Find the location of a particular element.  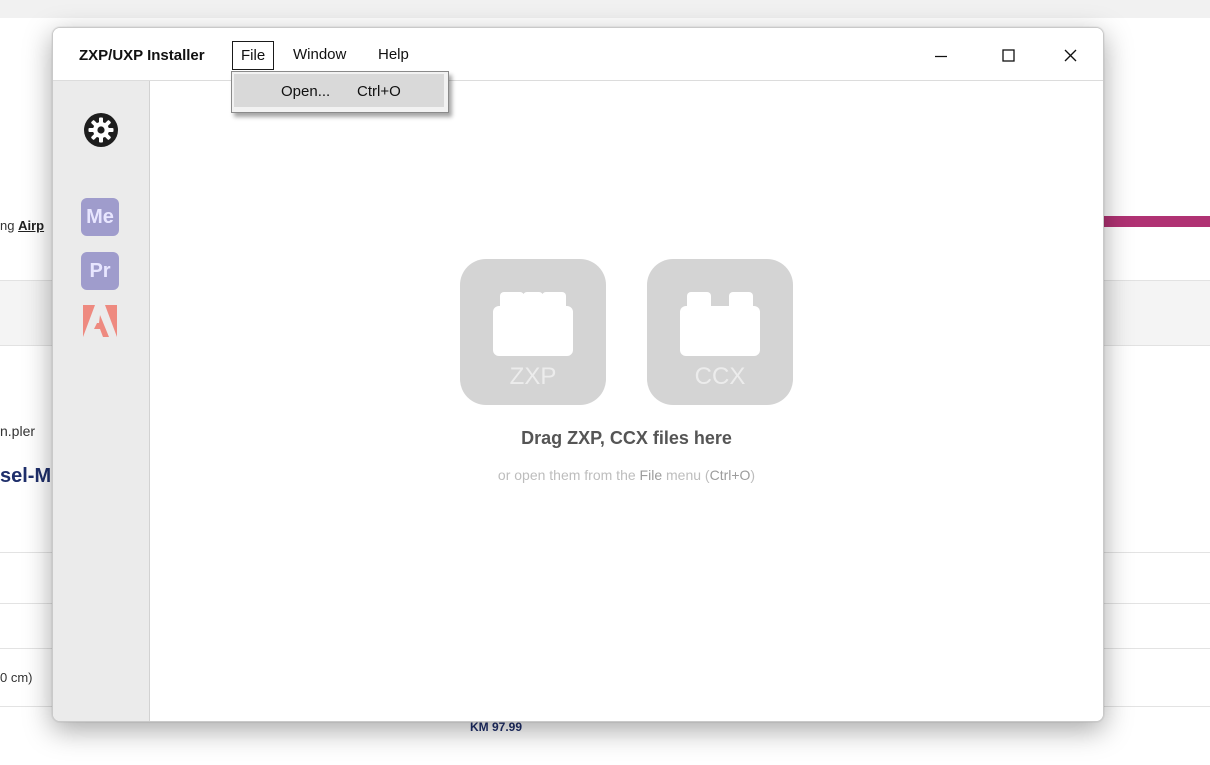

close-icon is located at coordinates (1070, 55).